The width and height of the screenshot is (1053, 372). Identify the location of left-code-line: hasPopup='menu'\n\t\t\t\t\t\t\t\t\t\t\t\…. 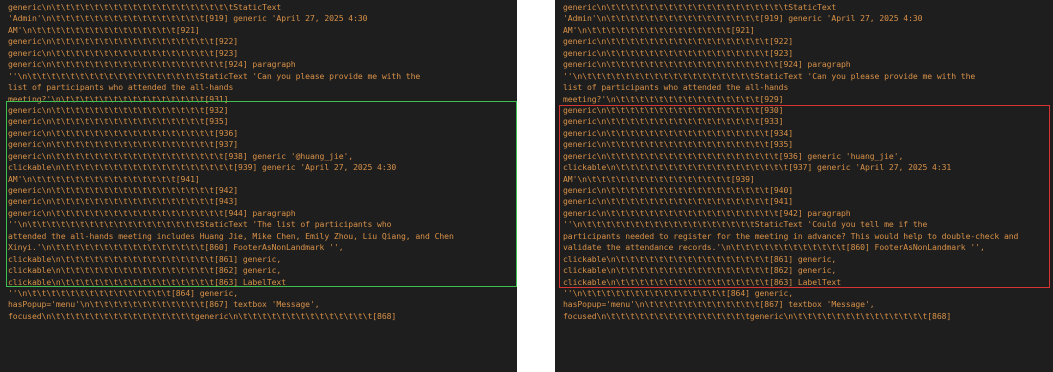
(164, 304).